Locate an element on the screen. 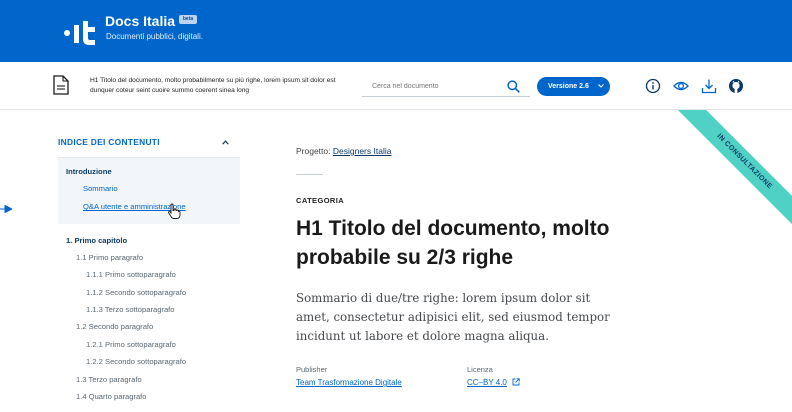  project-link: Designers Italia is located at coordinates (362, 151).